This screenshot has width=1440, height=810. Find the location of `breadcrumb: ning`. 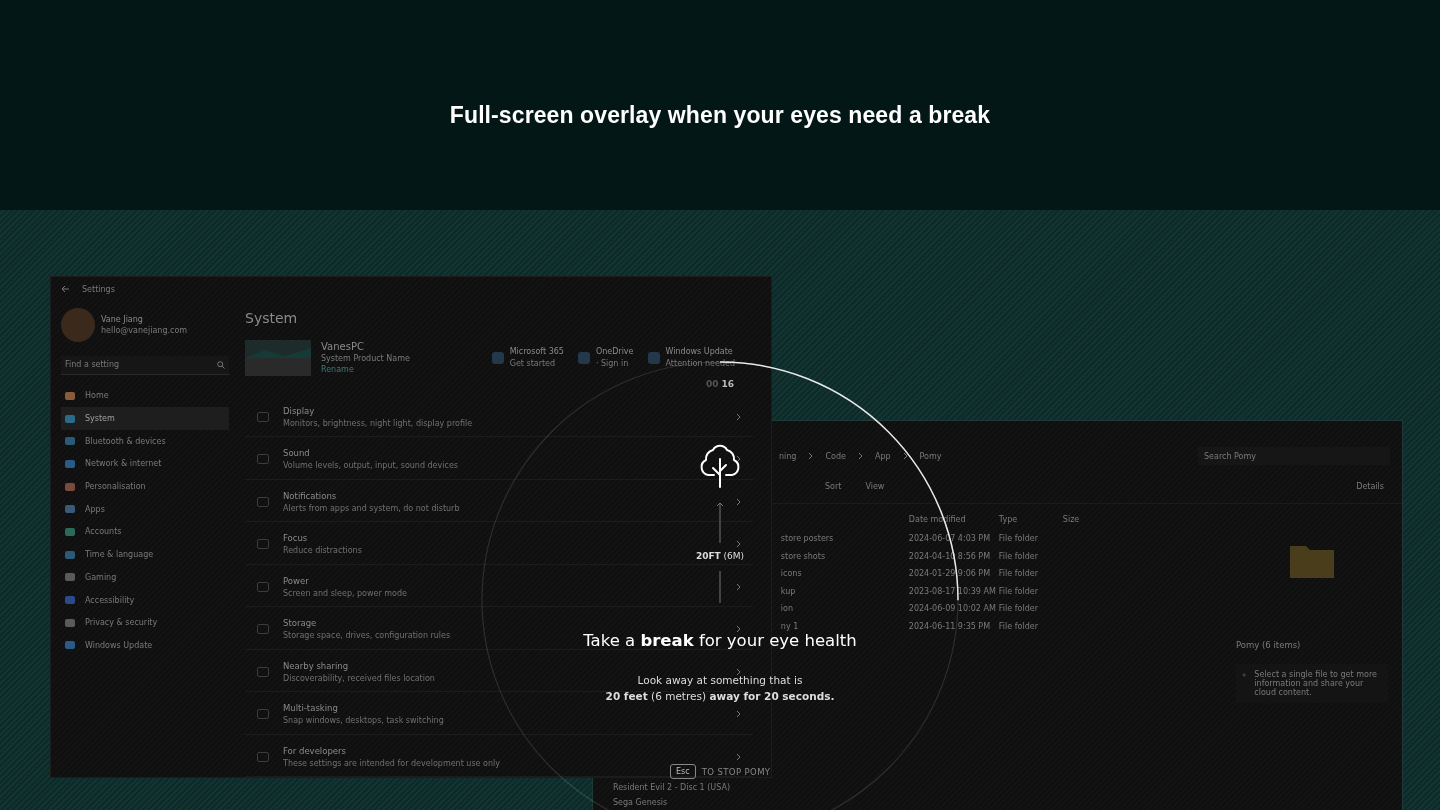

breadcrumb: ning is located at coordinates (788, 456).